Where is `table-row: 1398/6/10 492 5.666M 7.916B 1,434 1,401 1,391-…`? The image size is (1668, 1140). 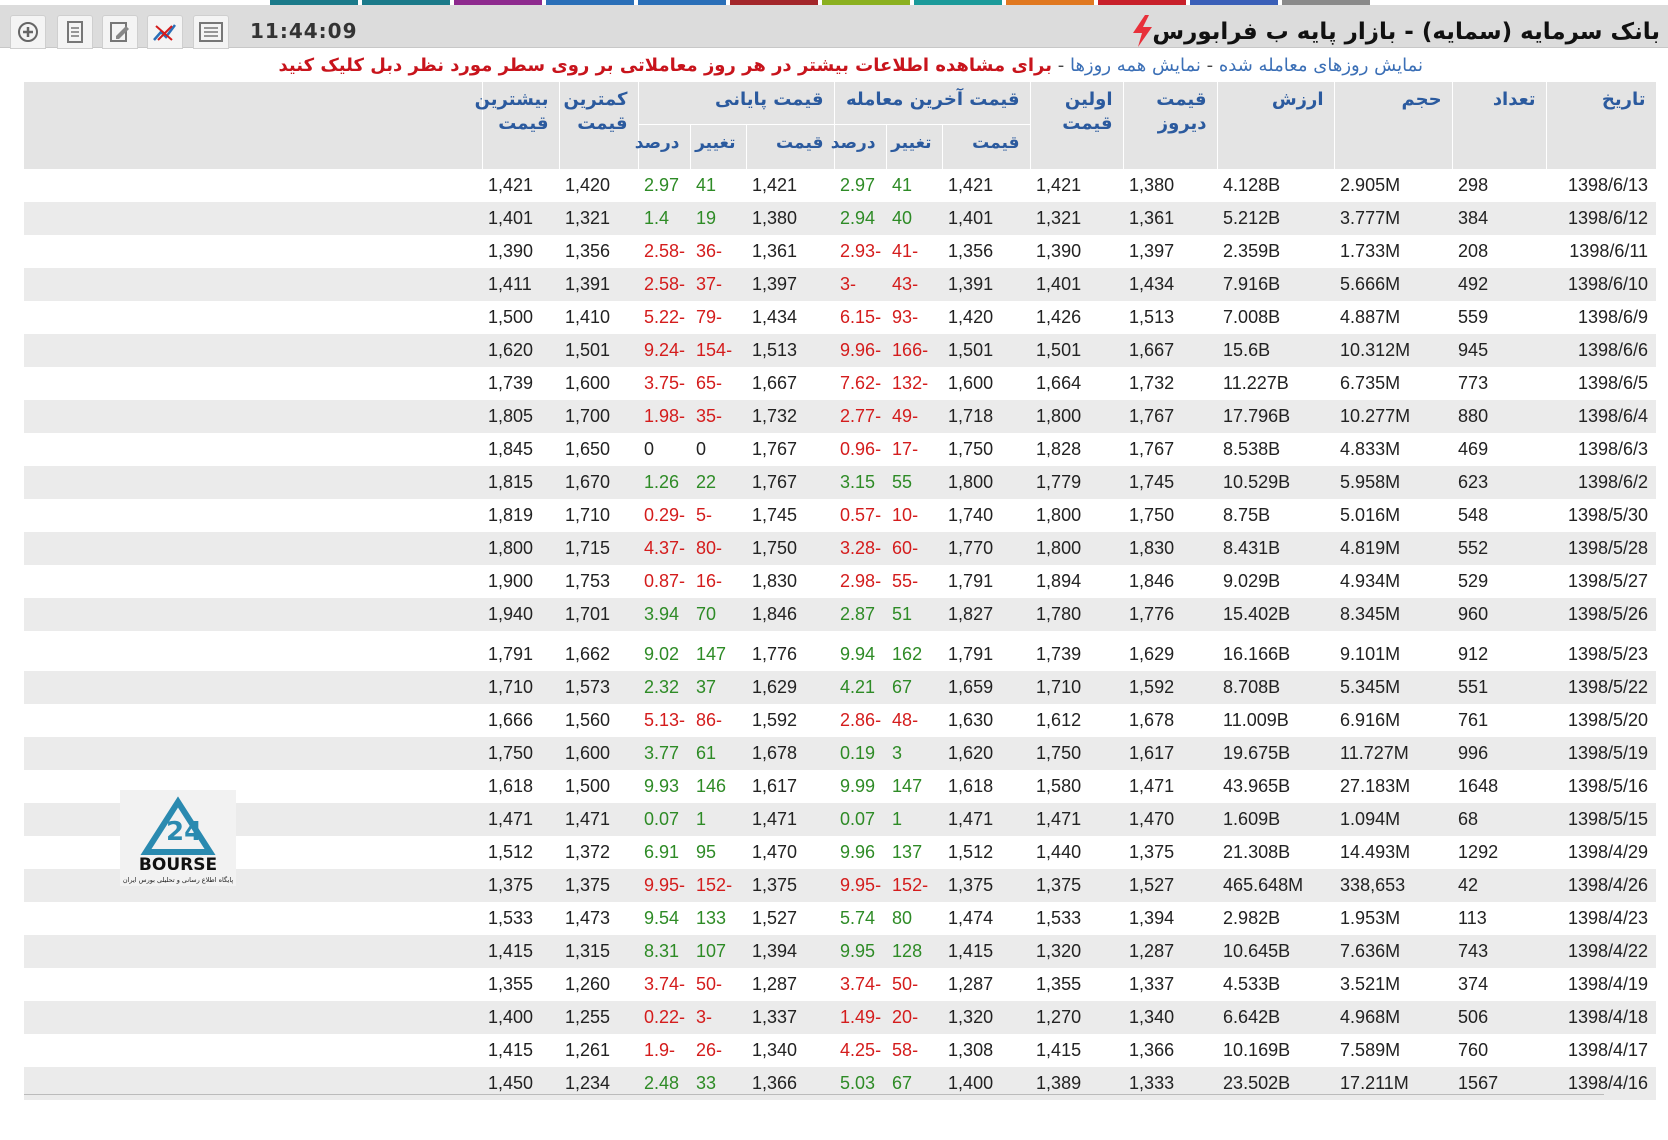 table-row: 1398/6/10 492 5.666M 7.916B 1,434 1,401 1,391-… is located at coordinates (840, 284).